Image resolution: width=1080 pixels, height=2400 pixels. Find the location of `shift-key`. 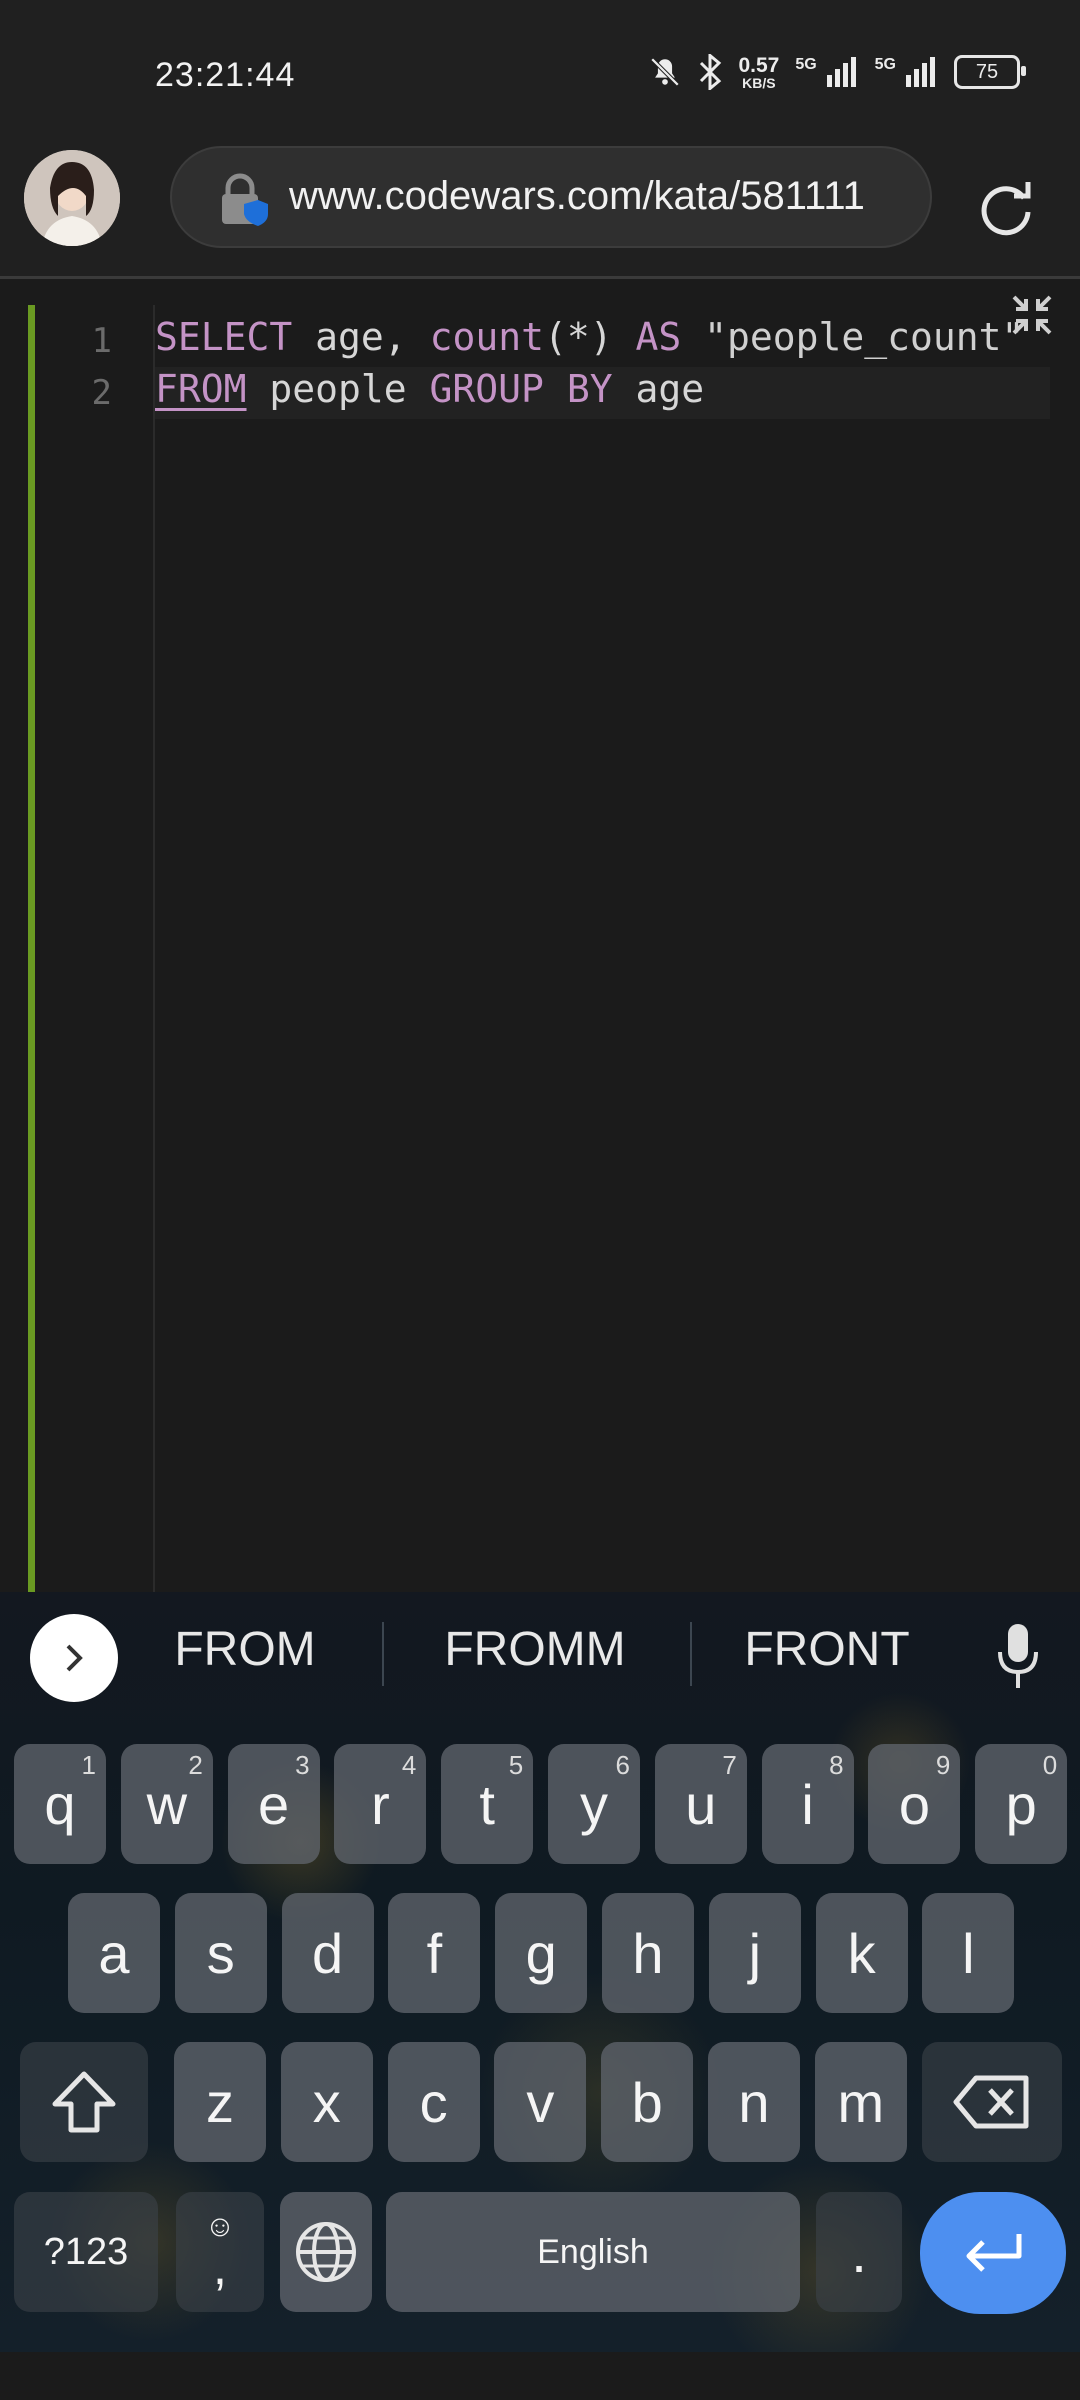

shift-key is located at coordinates (84, 2102).